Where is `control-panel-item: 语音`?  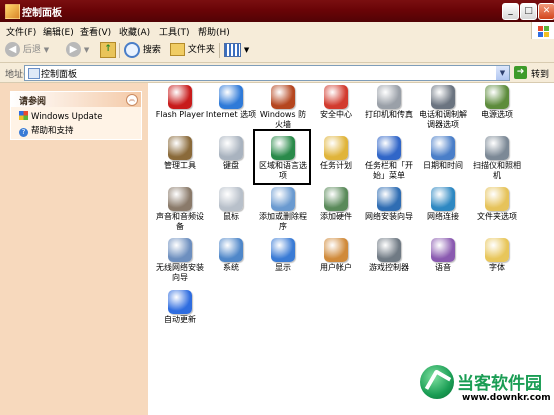 control-panel-item: 语音 is located at coordinates (443, 262).